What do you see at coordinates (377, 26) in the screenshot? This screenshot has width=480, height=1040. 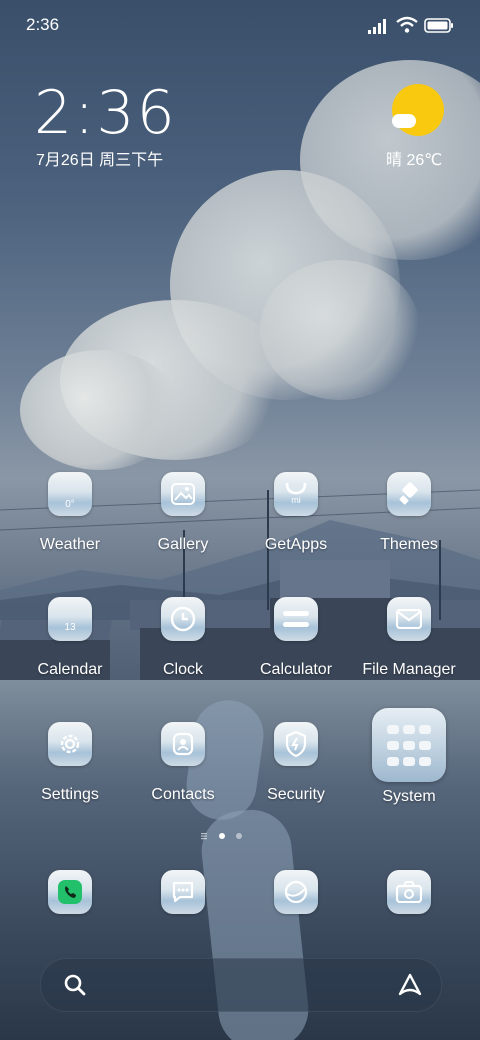 I see `signal-icon` at bounding box center [377, 26].